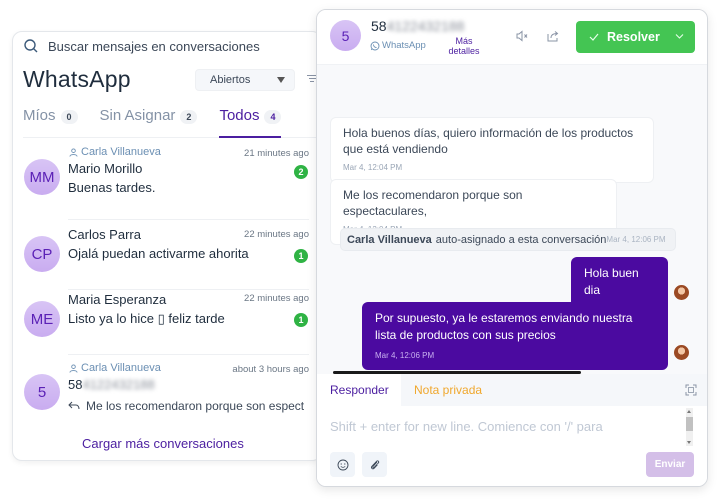  I want to click on emoji-button, so click(342, 464).